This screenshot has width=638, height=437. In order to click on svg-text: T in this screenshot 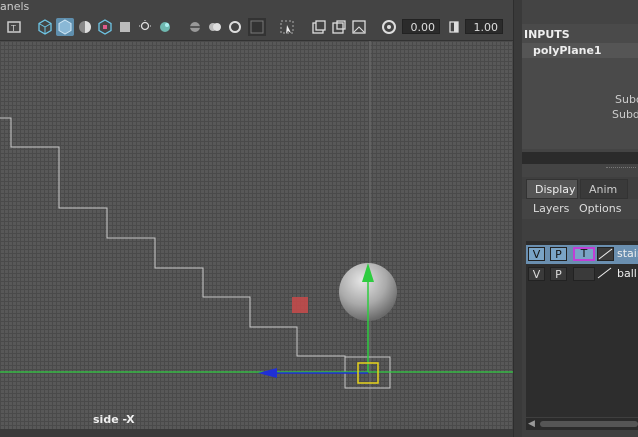, I will do `click(13, 28)`.